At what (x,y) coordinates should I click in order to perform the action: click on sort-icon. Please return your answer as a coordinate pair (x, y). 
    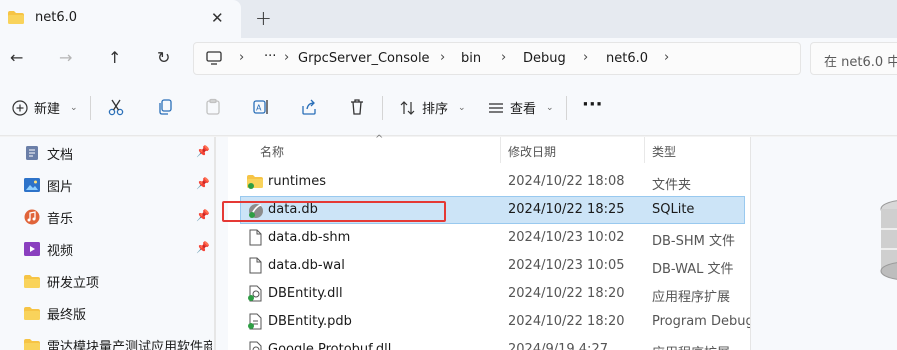
    Looking at the image, I should click on (407, 107).